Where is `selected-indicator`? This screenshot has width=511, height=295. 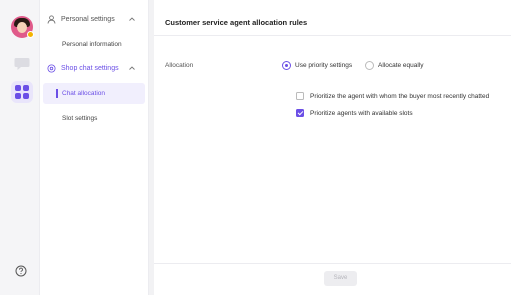
selected-indicator is located at coordinates (57, 93).